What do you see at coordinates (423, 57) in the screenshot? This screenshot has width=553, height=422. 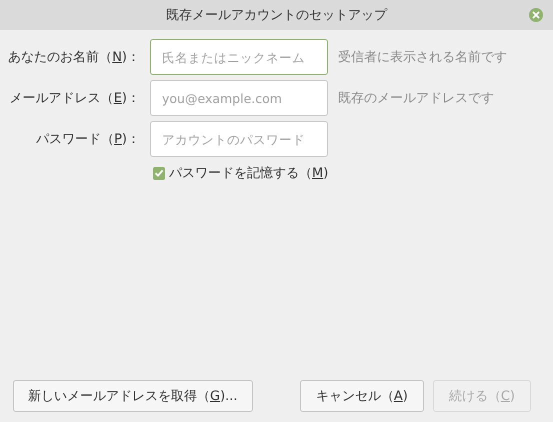 I see `hint-text: 受信者に表示される名前です` at bounding box center [423, 57].